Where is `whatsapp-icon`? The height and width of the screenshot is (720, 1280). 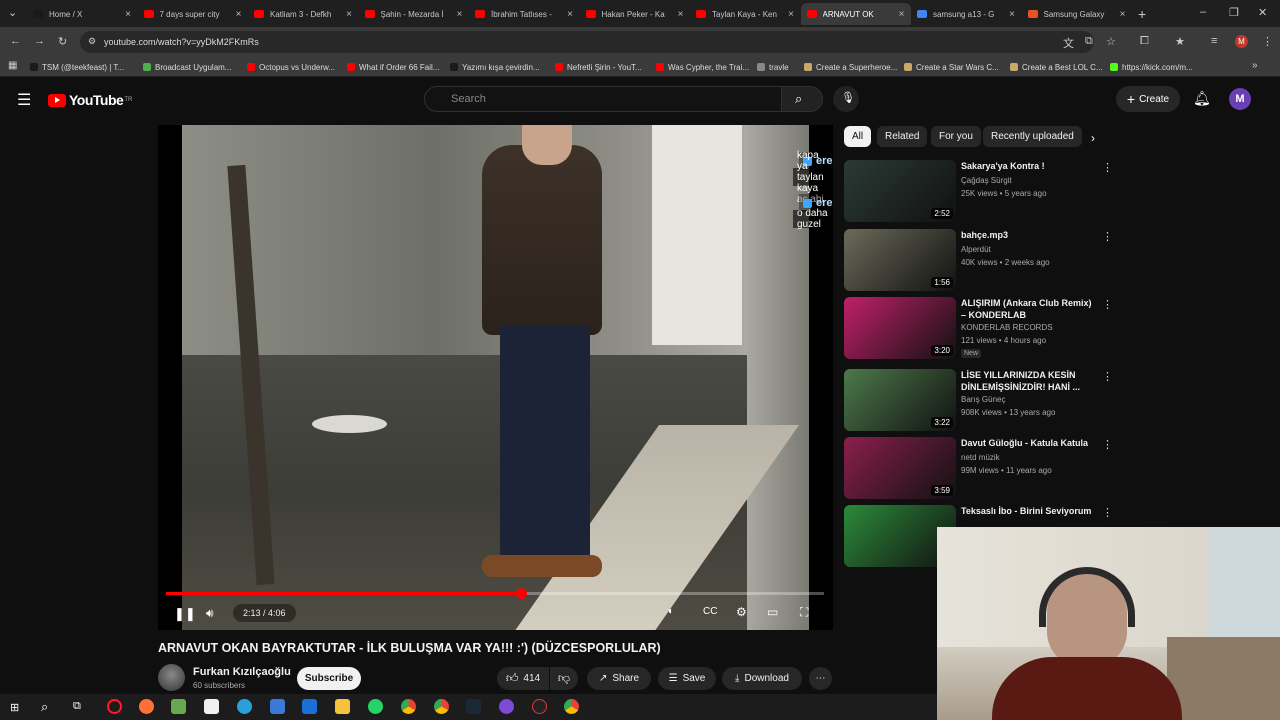
whatsapp-icon is located at coordinates (375, 706).